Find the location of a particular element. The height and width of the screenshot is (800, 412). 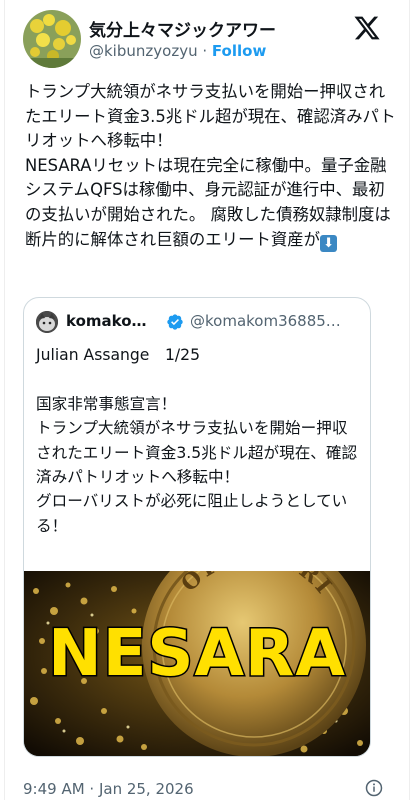

tweet-timestamp: 9:49 AM · Jan 25, 2026 is located at coordinates (108, 789).